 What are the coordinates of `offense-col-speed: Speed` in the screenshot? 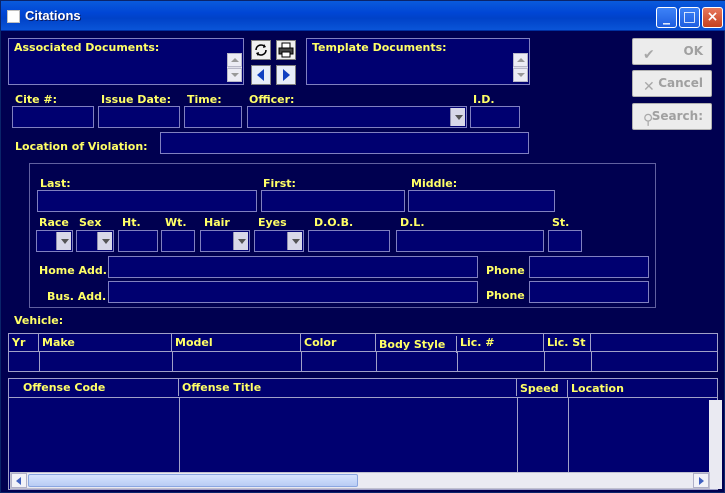 It's located at (542, 388).